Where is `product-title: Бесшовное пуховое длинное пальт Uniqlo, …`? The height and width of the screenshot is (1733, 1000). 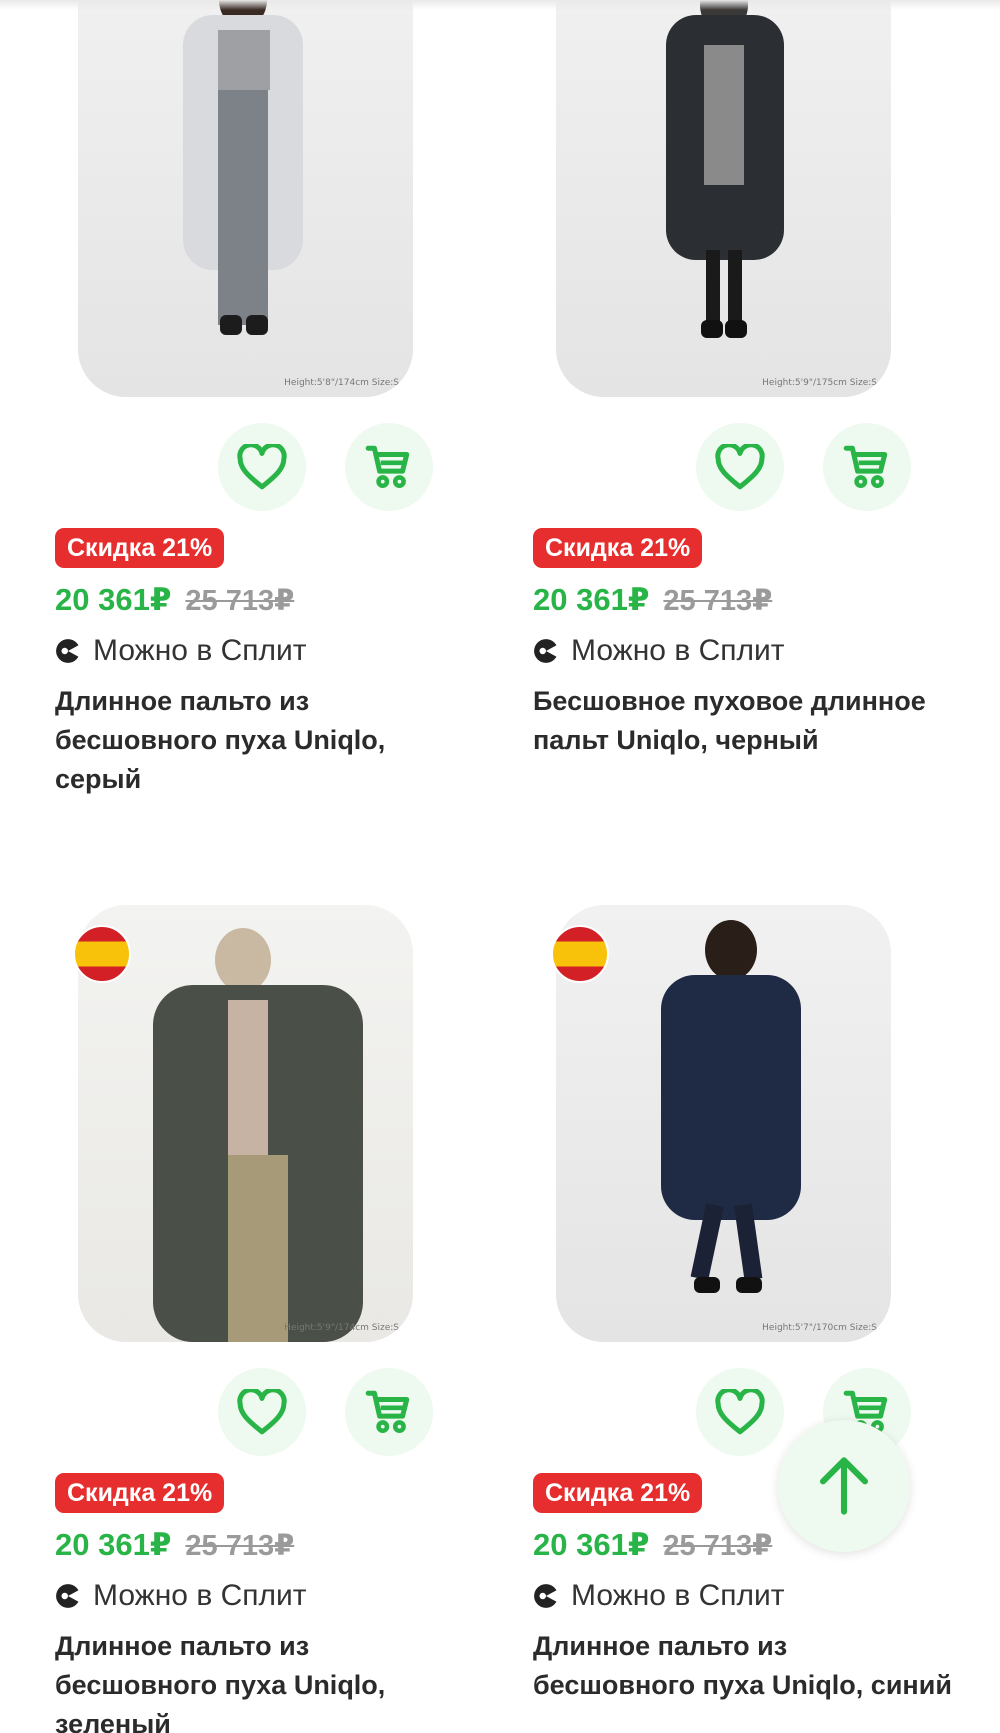 product-title: Бесшовное пуховое длинное пальт Uniqlo, … is located at coordinates (743, 721).